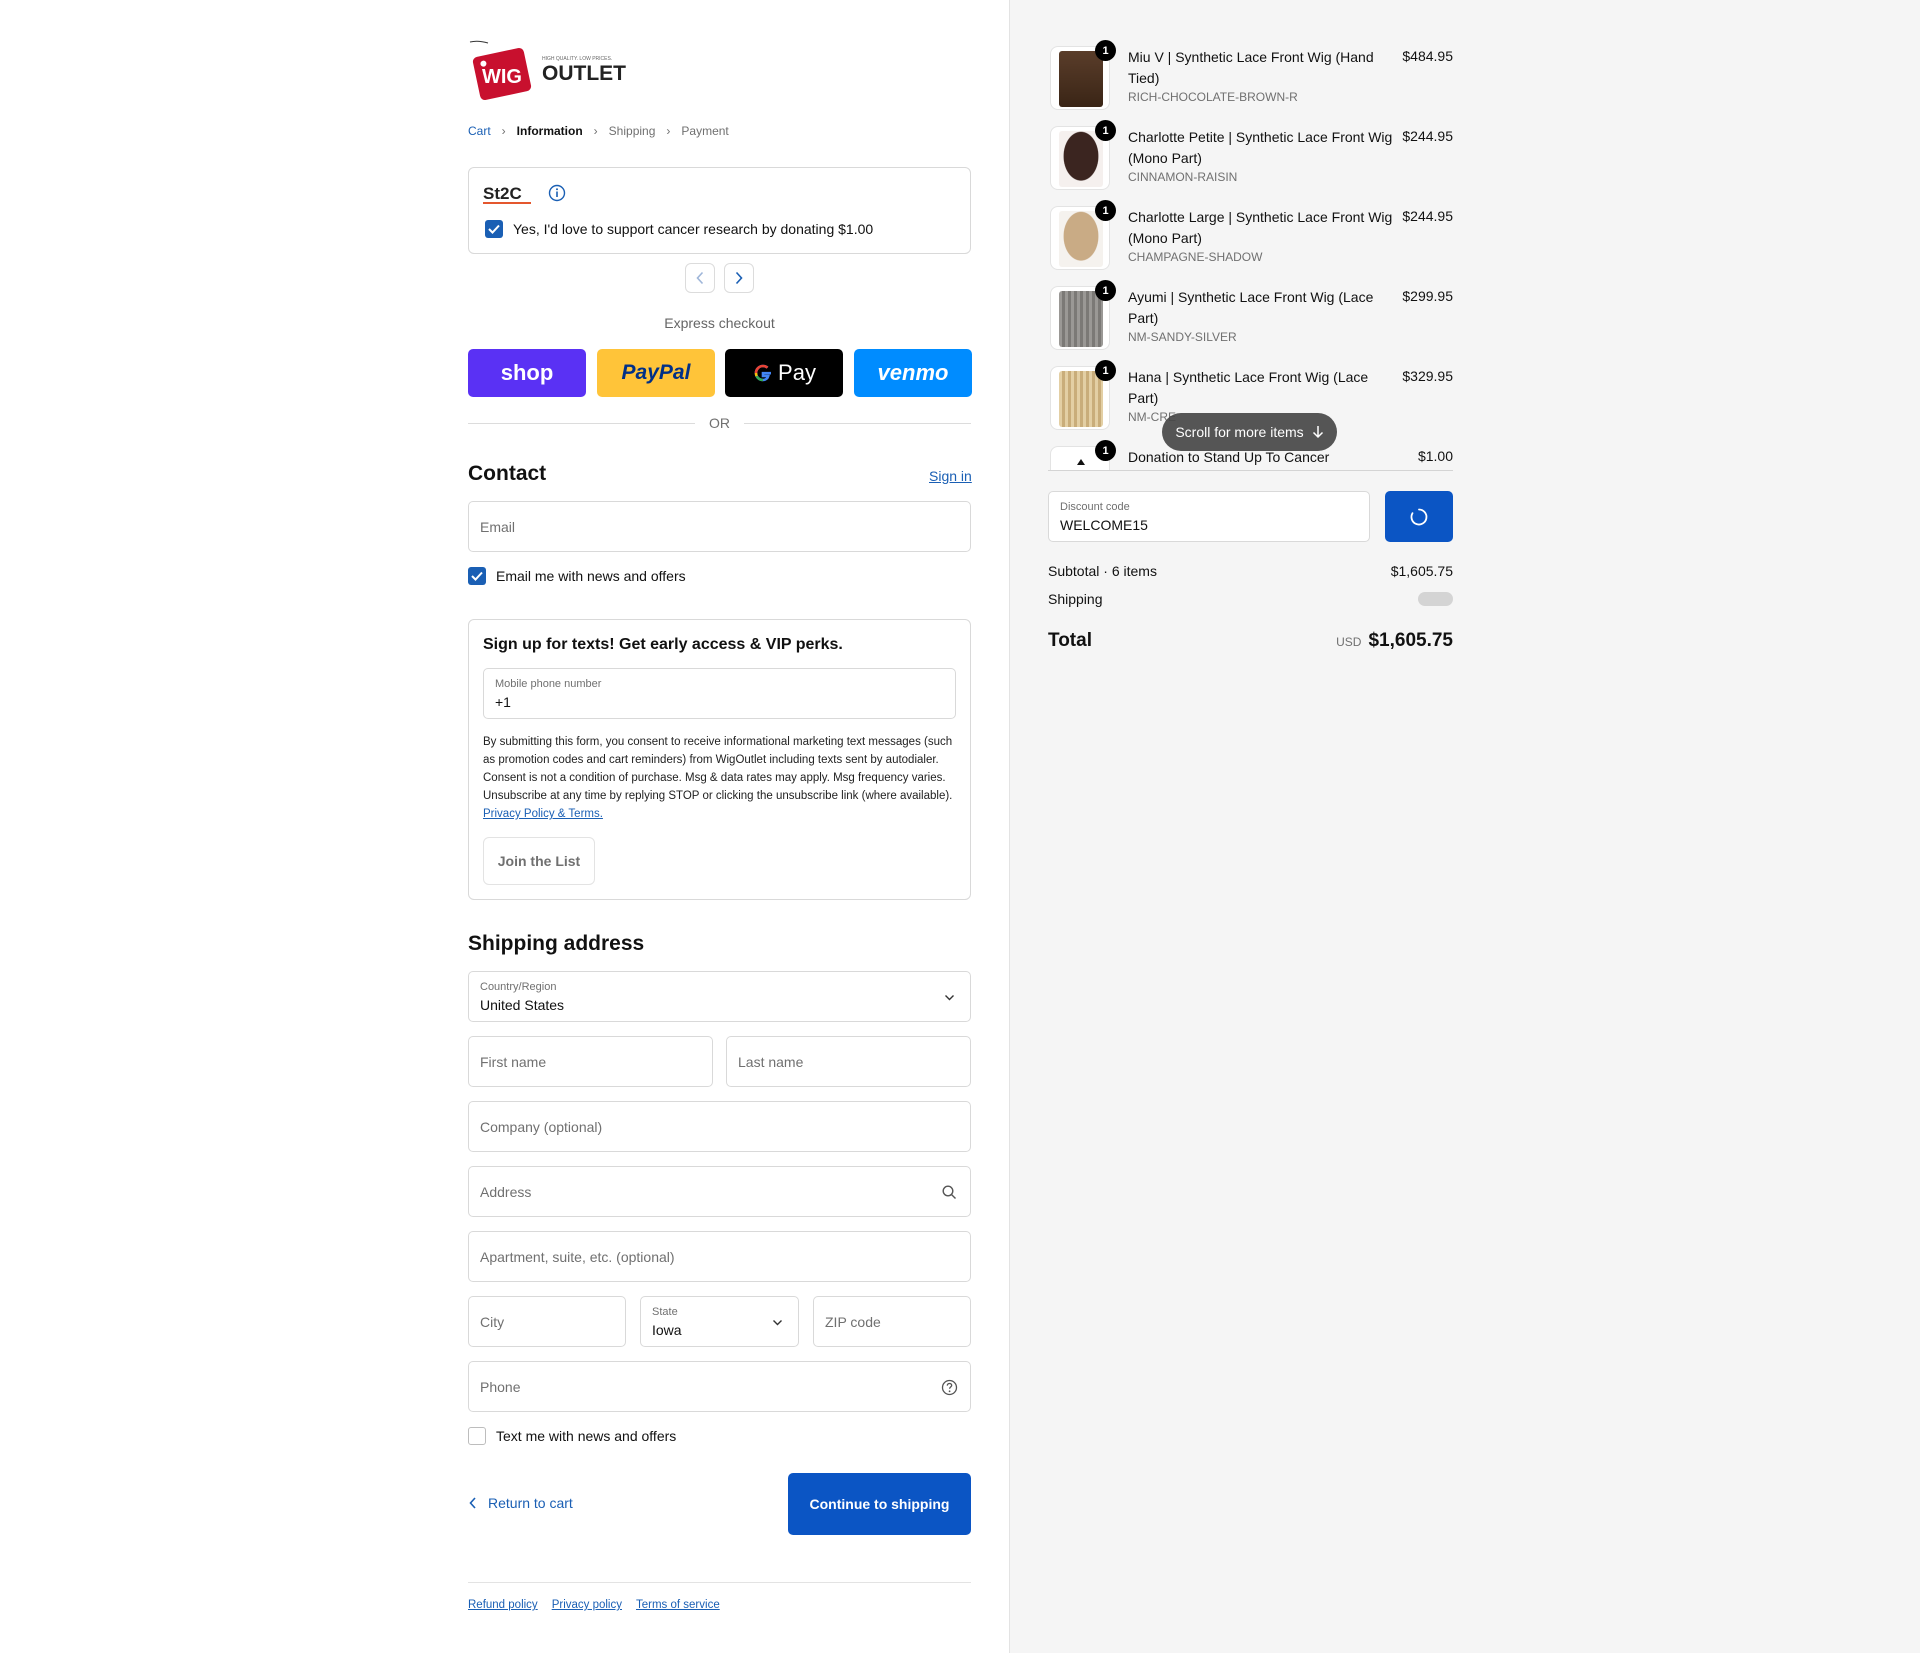 The width and height of the screenshot is (1920, 1653). What do you see at coordinates (1183, 177) in the screenshot?
I see `item-variant: CINNAMON-RAISIN` at bounding box center [1183, 177].